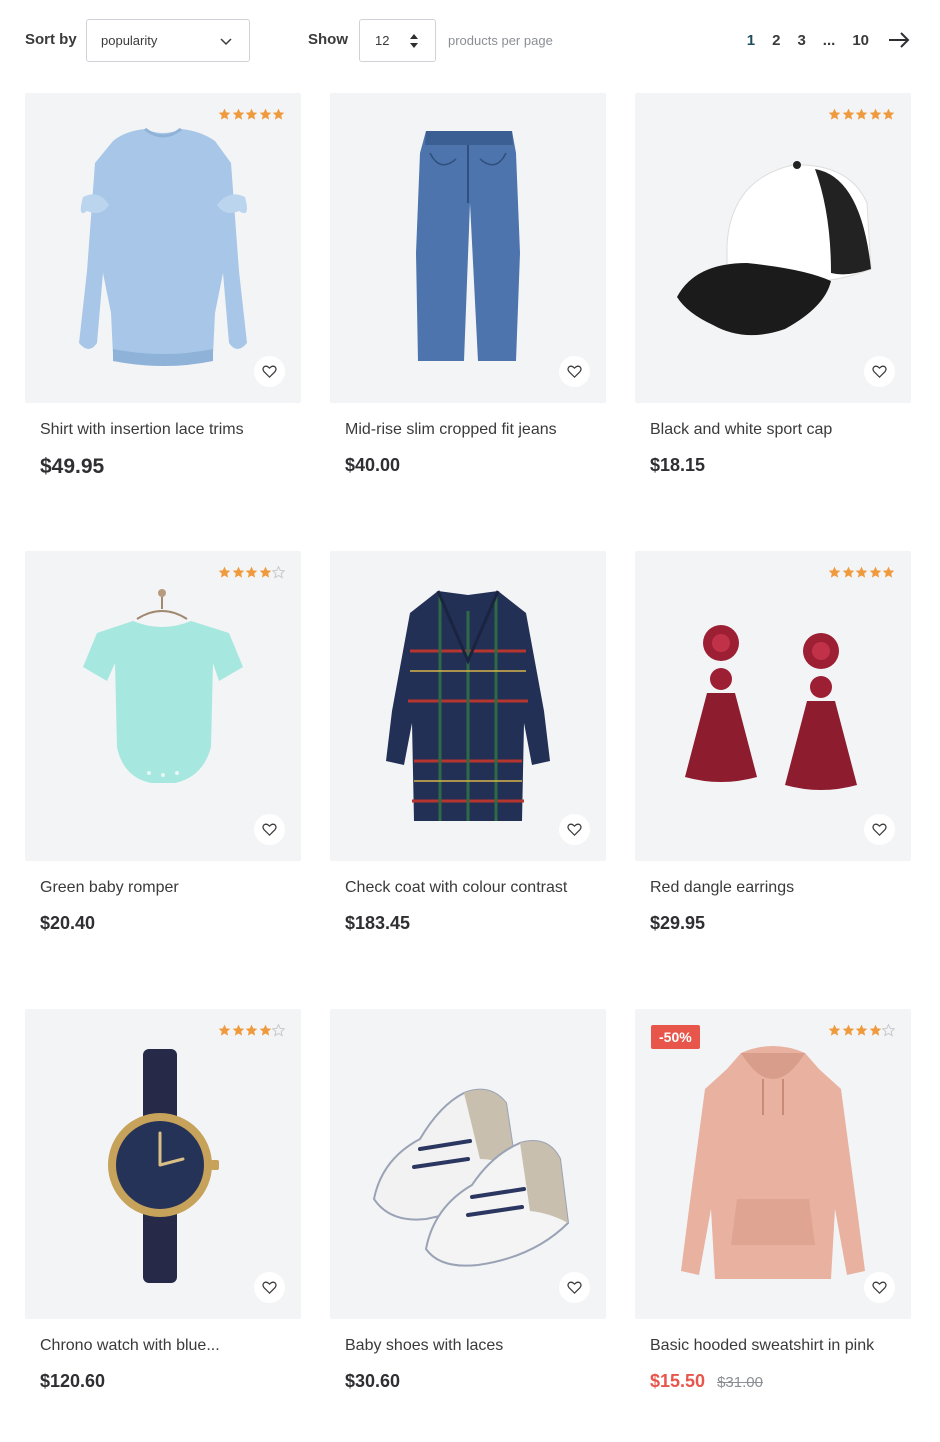 Image resolution: width=940 pixels, height=1442 pixels. I want to click on sort-select: popularity, so click(168, 40).